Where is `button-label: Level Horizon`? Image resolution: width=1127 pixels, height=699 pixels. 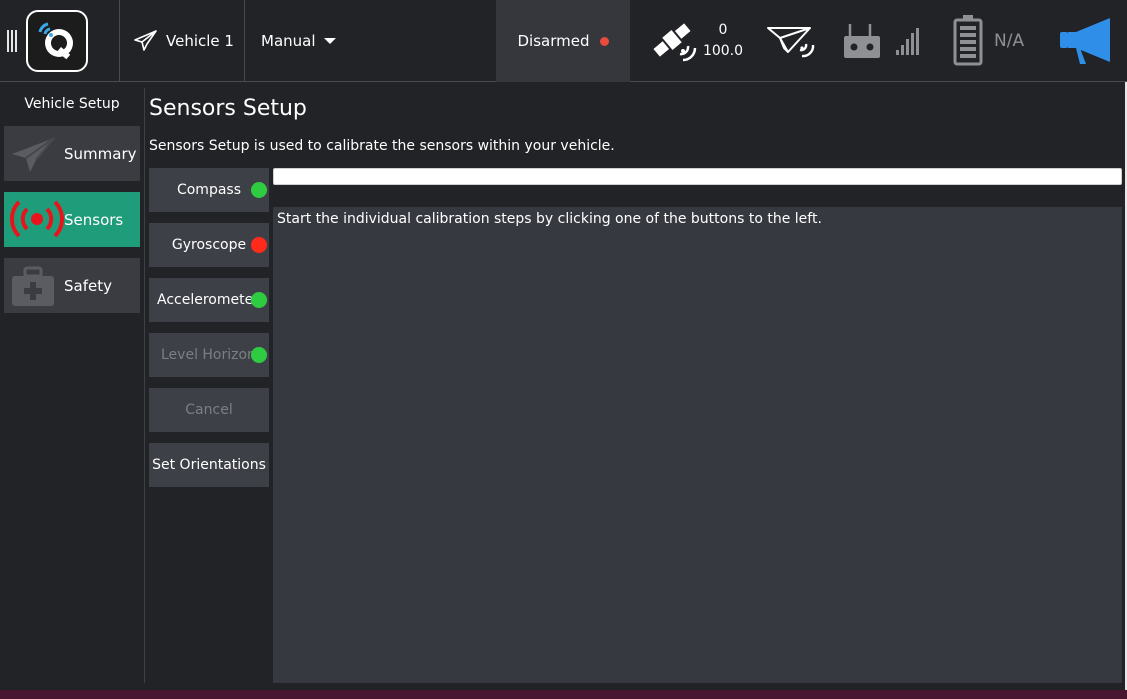
button-label: Level Horizon is located at coordinates (208, 355).